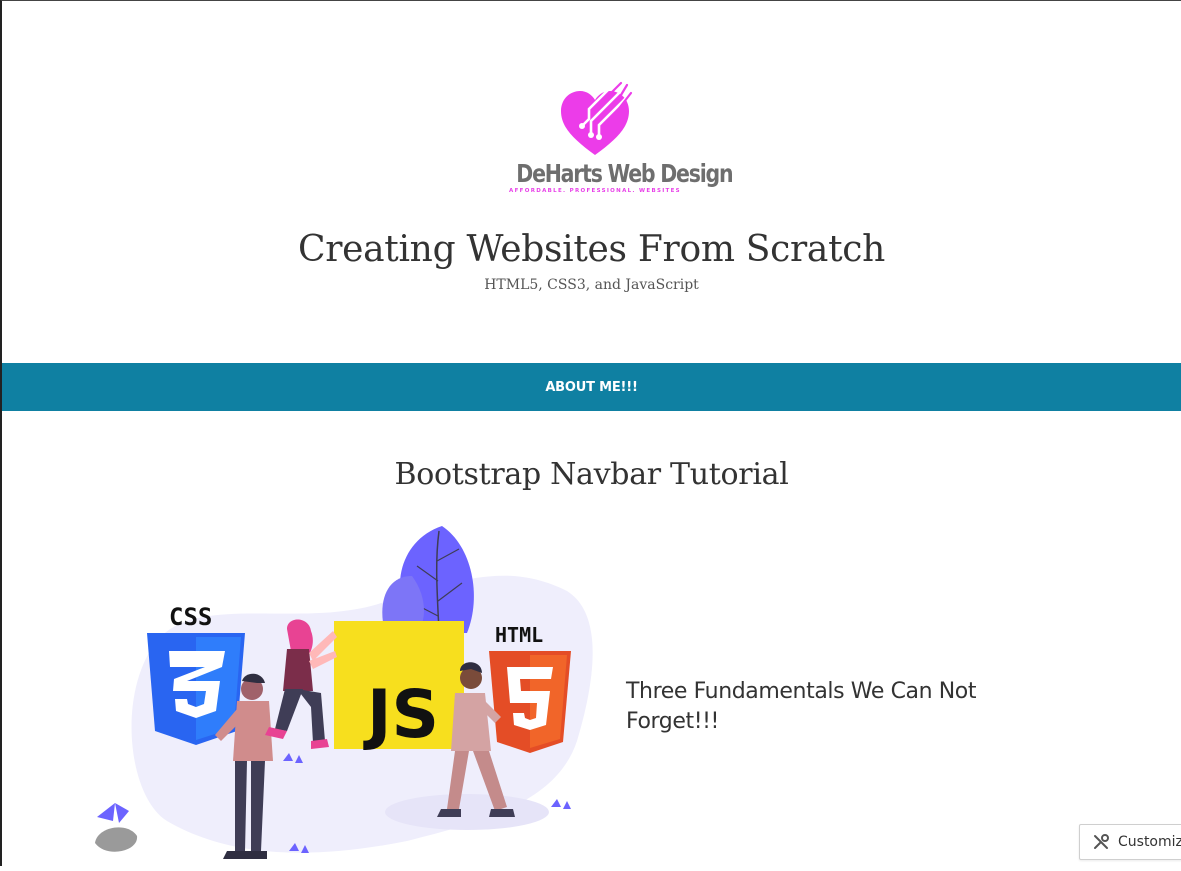 The height and width of the screenshot is (871, 1181). I want to click on nav-item-about-me: ABOUT ME!!!, so click(591, 387).